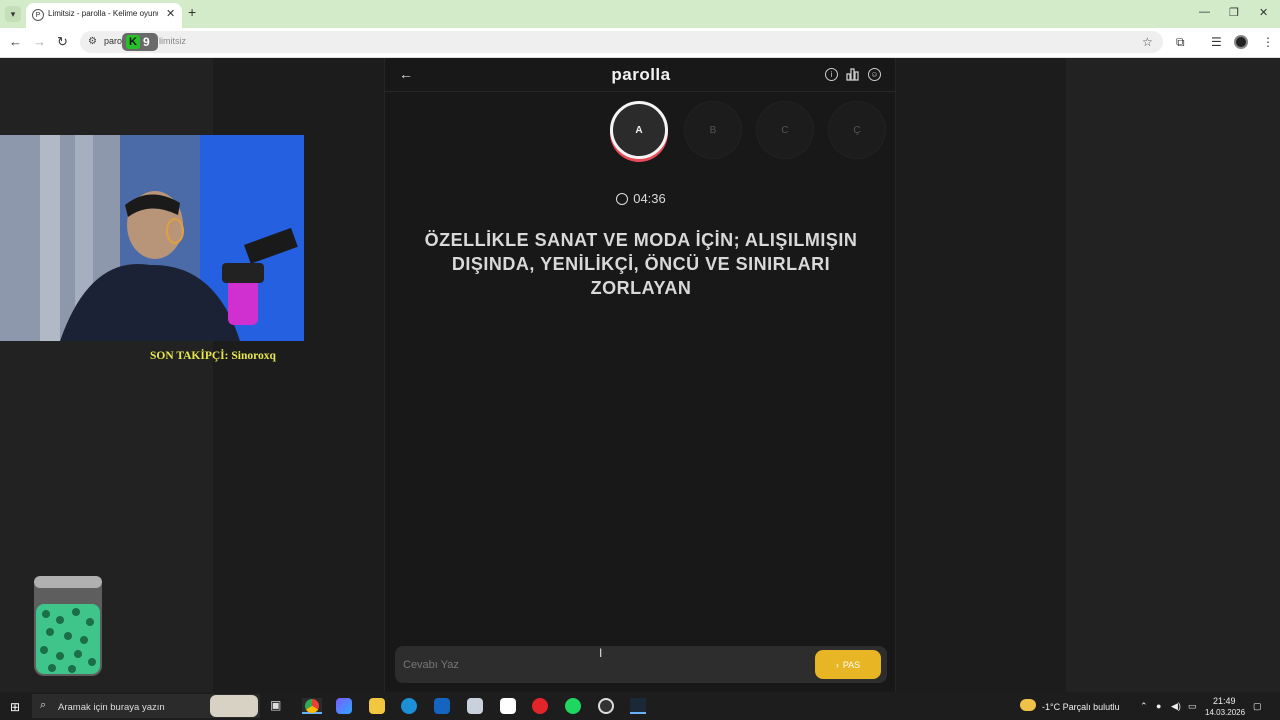 Image resolution: width=1280 pixels, height=720 pixels. What do you see at coordinates (170, 13) in the screenshot?
I see `tab-close-icon: ✕` at bounding box center [170, 13].